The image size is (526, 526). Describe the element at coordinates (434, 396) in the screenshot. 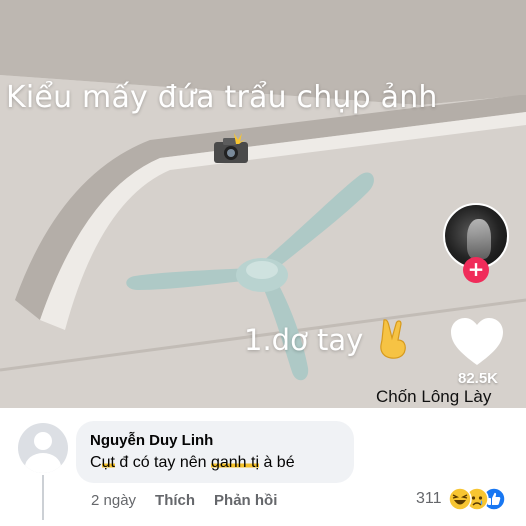

I see `page-watermark: Chốn Lông Lày` at that location.